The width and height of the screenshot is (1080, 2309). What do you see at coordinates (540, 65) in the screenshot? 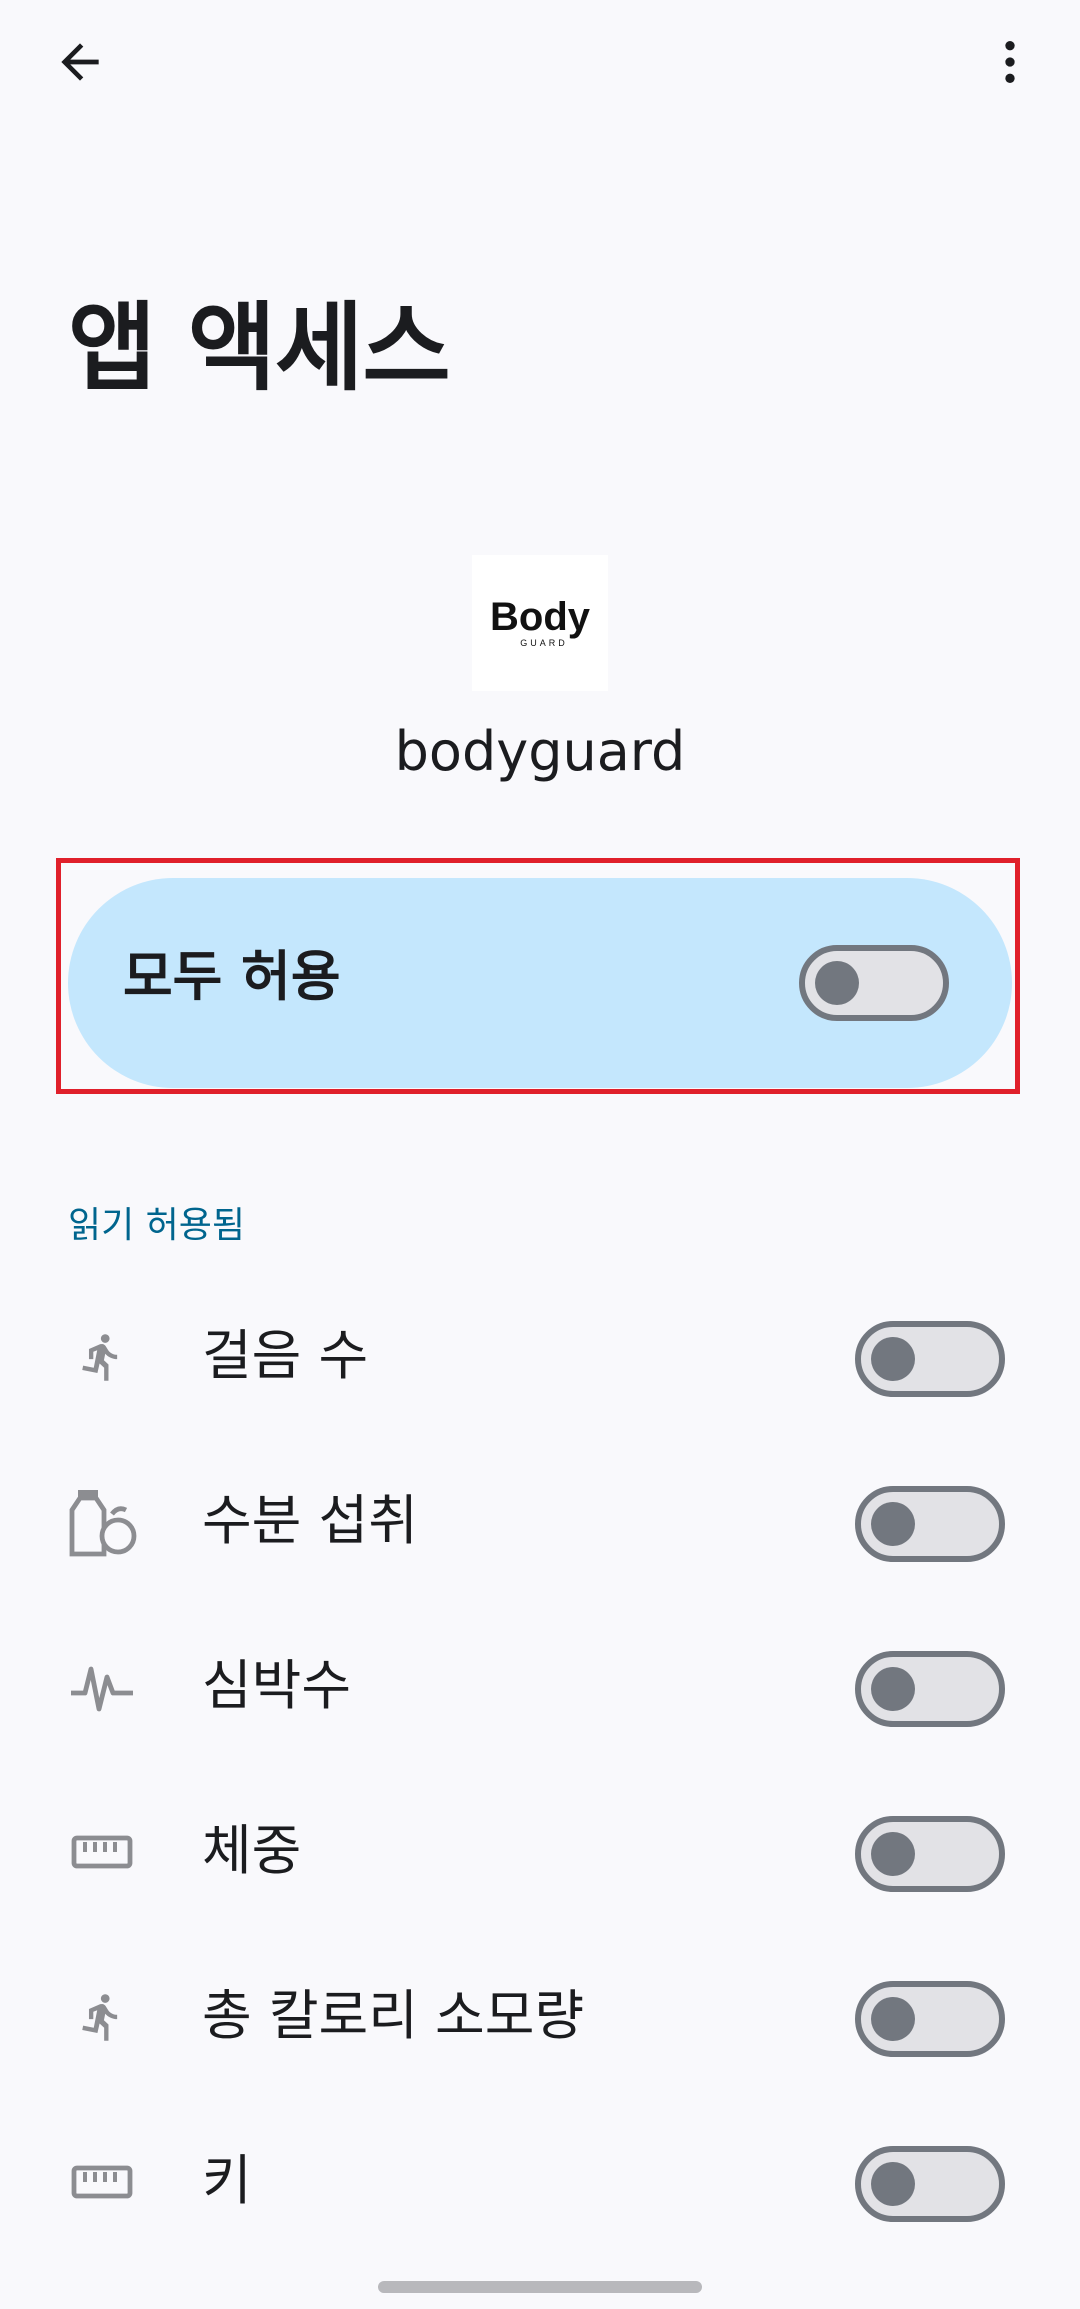
I see `top-app-bar` at bounding box center [540, 65].